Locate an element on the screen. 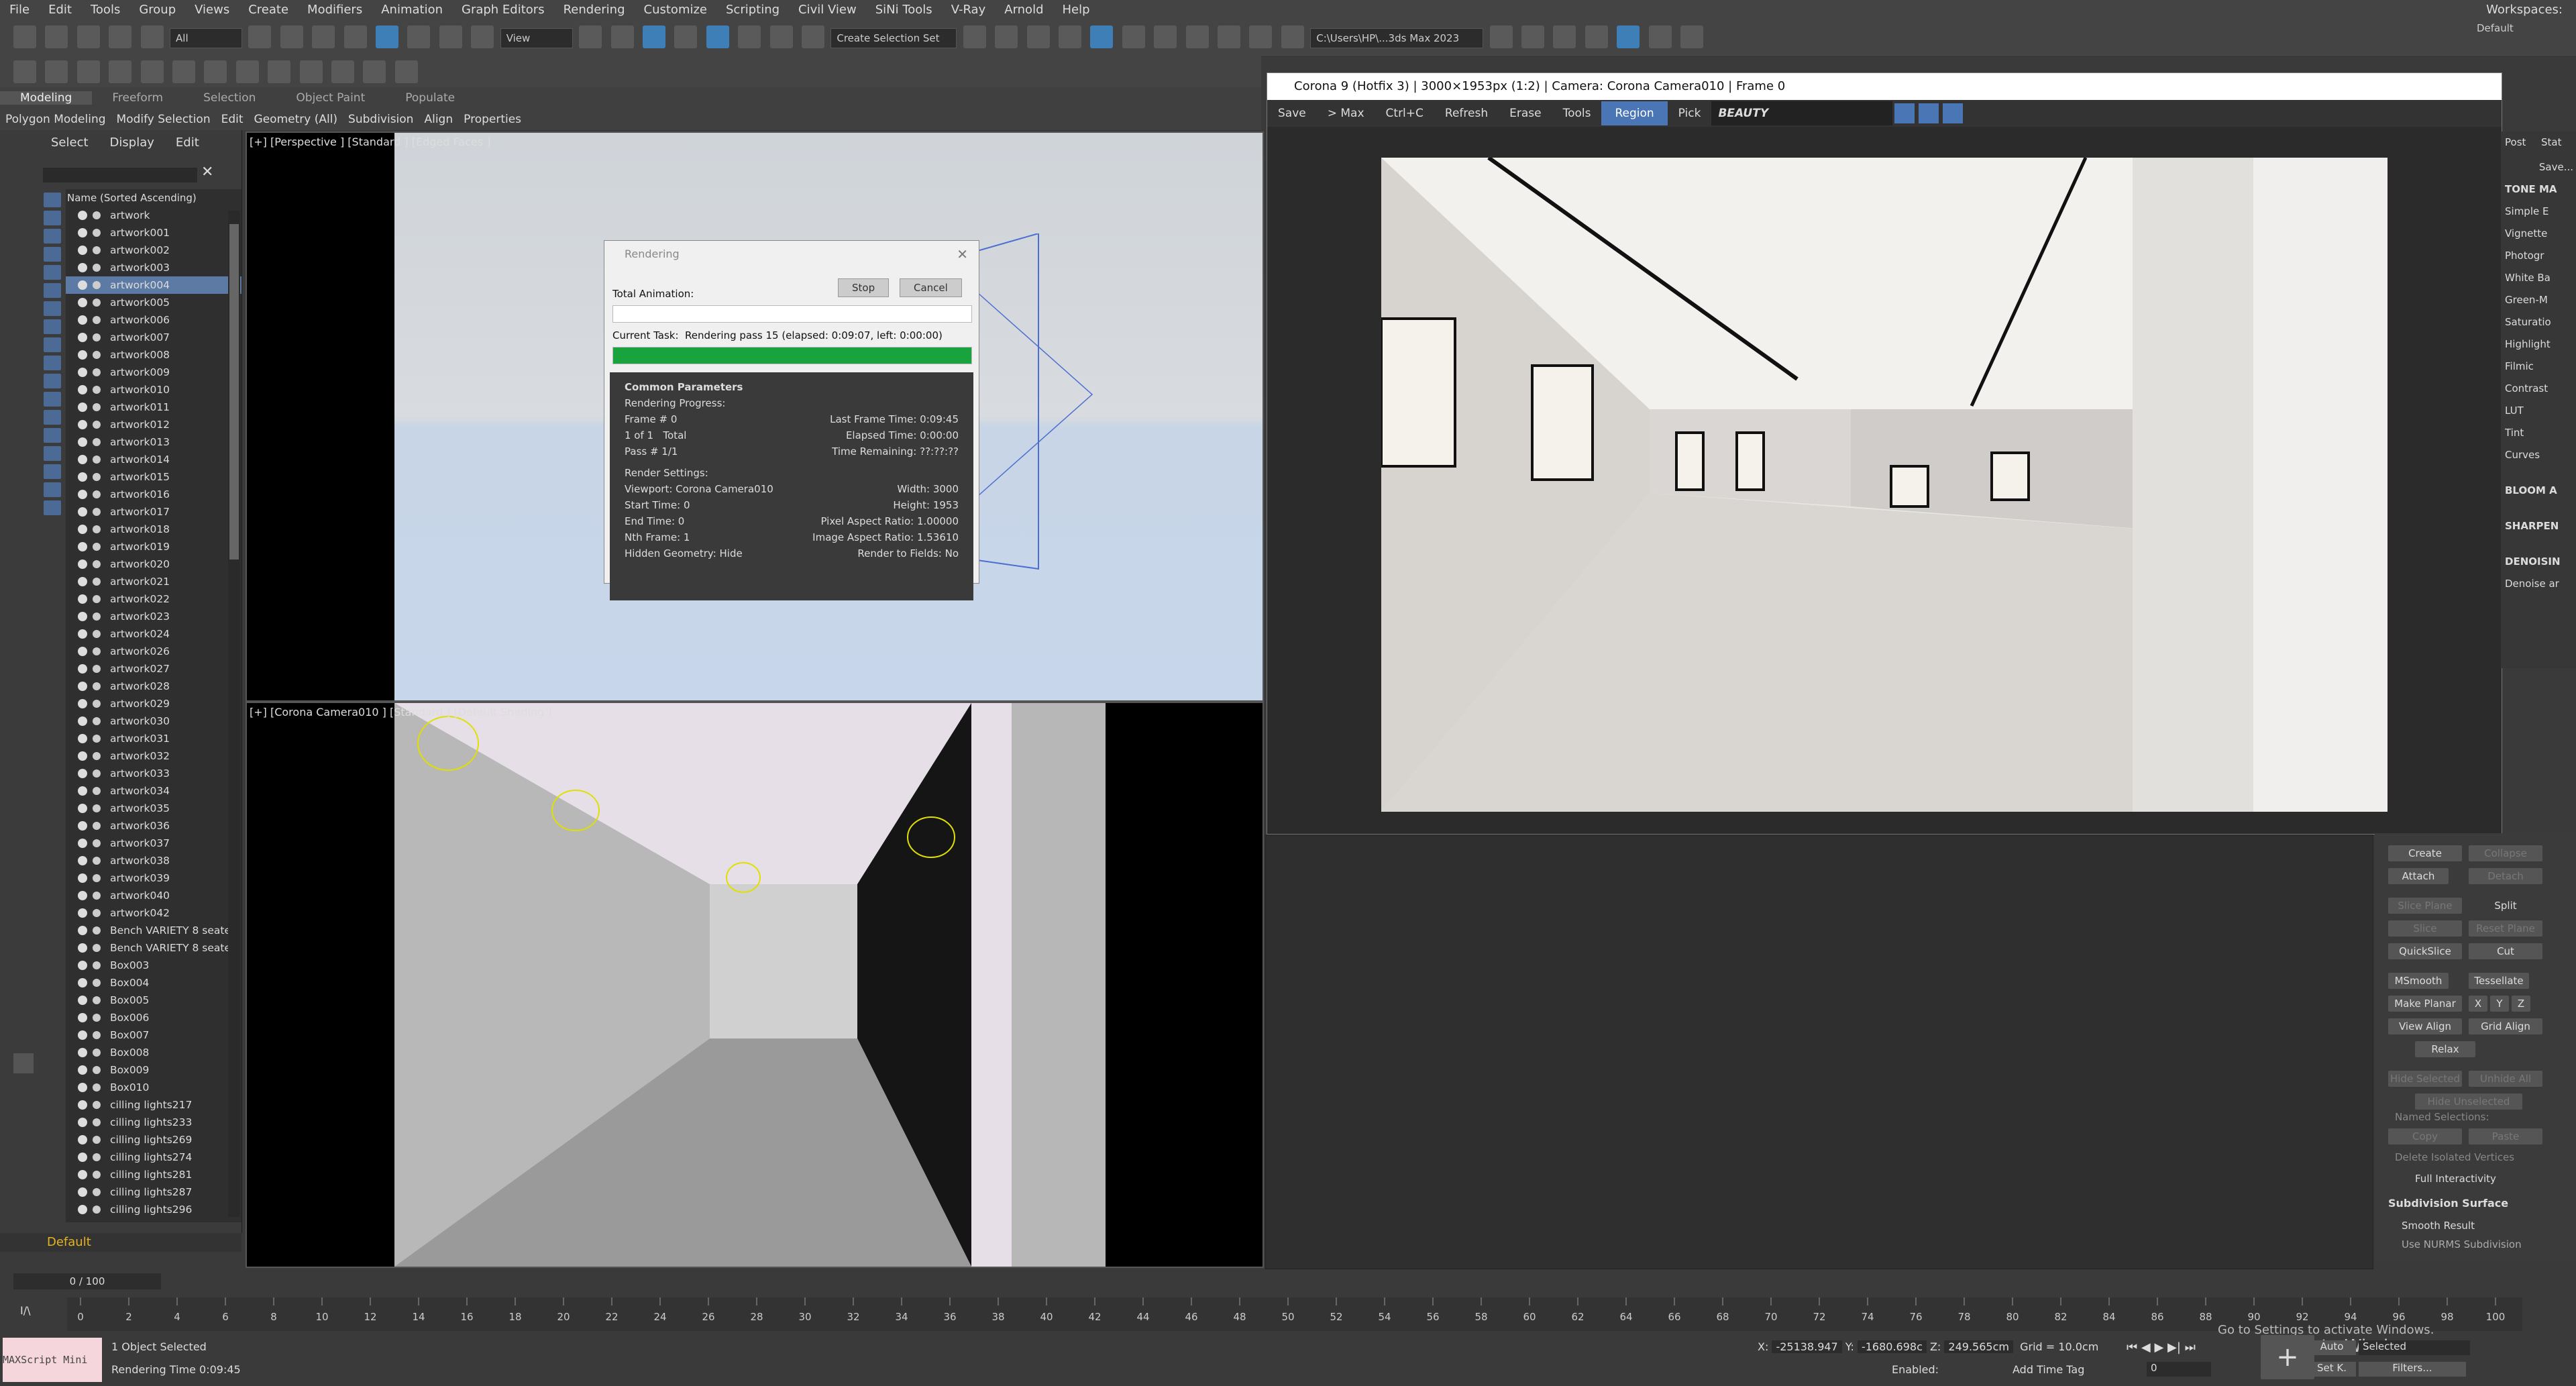 Image resolution: width=2576 pixels, height=1386 pixels. quickslice-button: QuickSlice is located at coordinates (2425, 951).